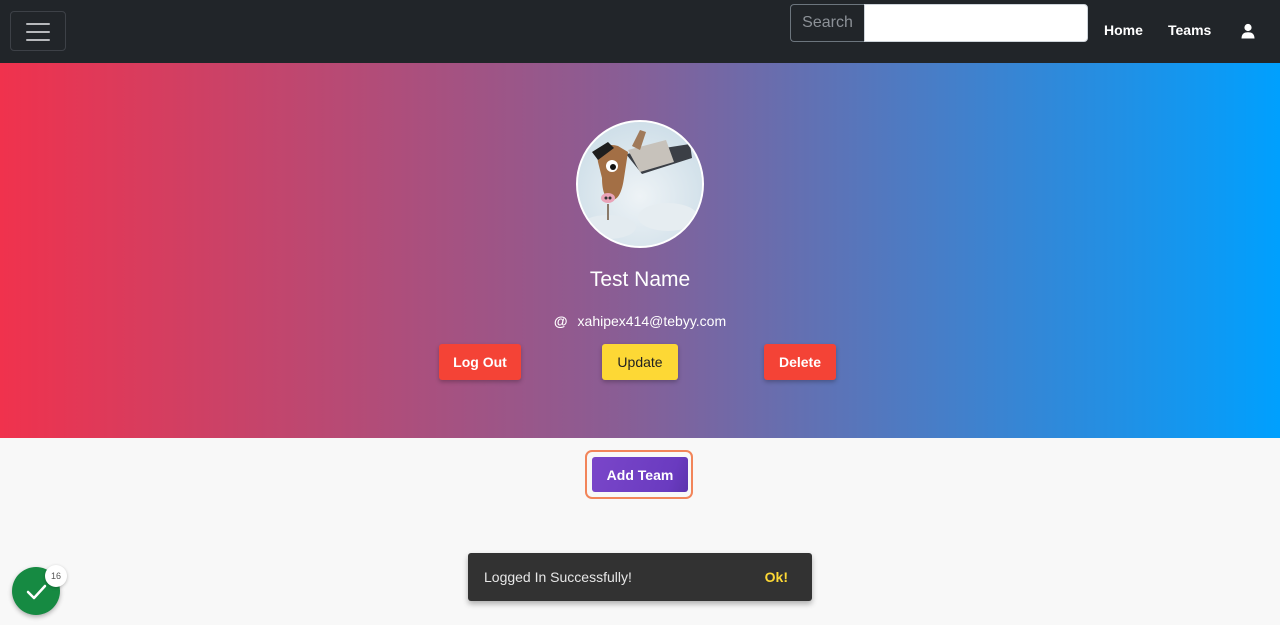 The width and height of the screenshot is (1280, 625). I want to click on top-navbar: Search Home Teams, so click(640, 31).